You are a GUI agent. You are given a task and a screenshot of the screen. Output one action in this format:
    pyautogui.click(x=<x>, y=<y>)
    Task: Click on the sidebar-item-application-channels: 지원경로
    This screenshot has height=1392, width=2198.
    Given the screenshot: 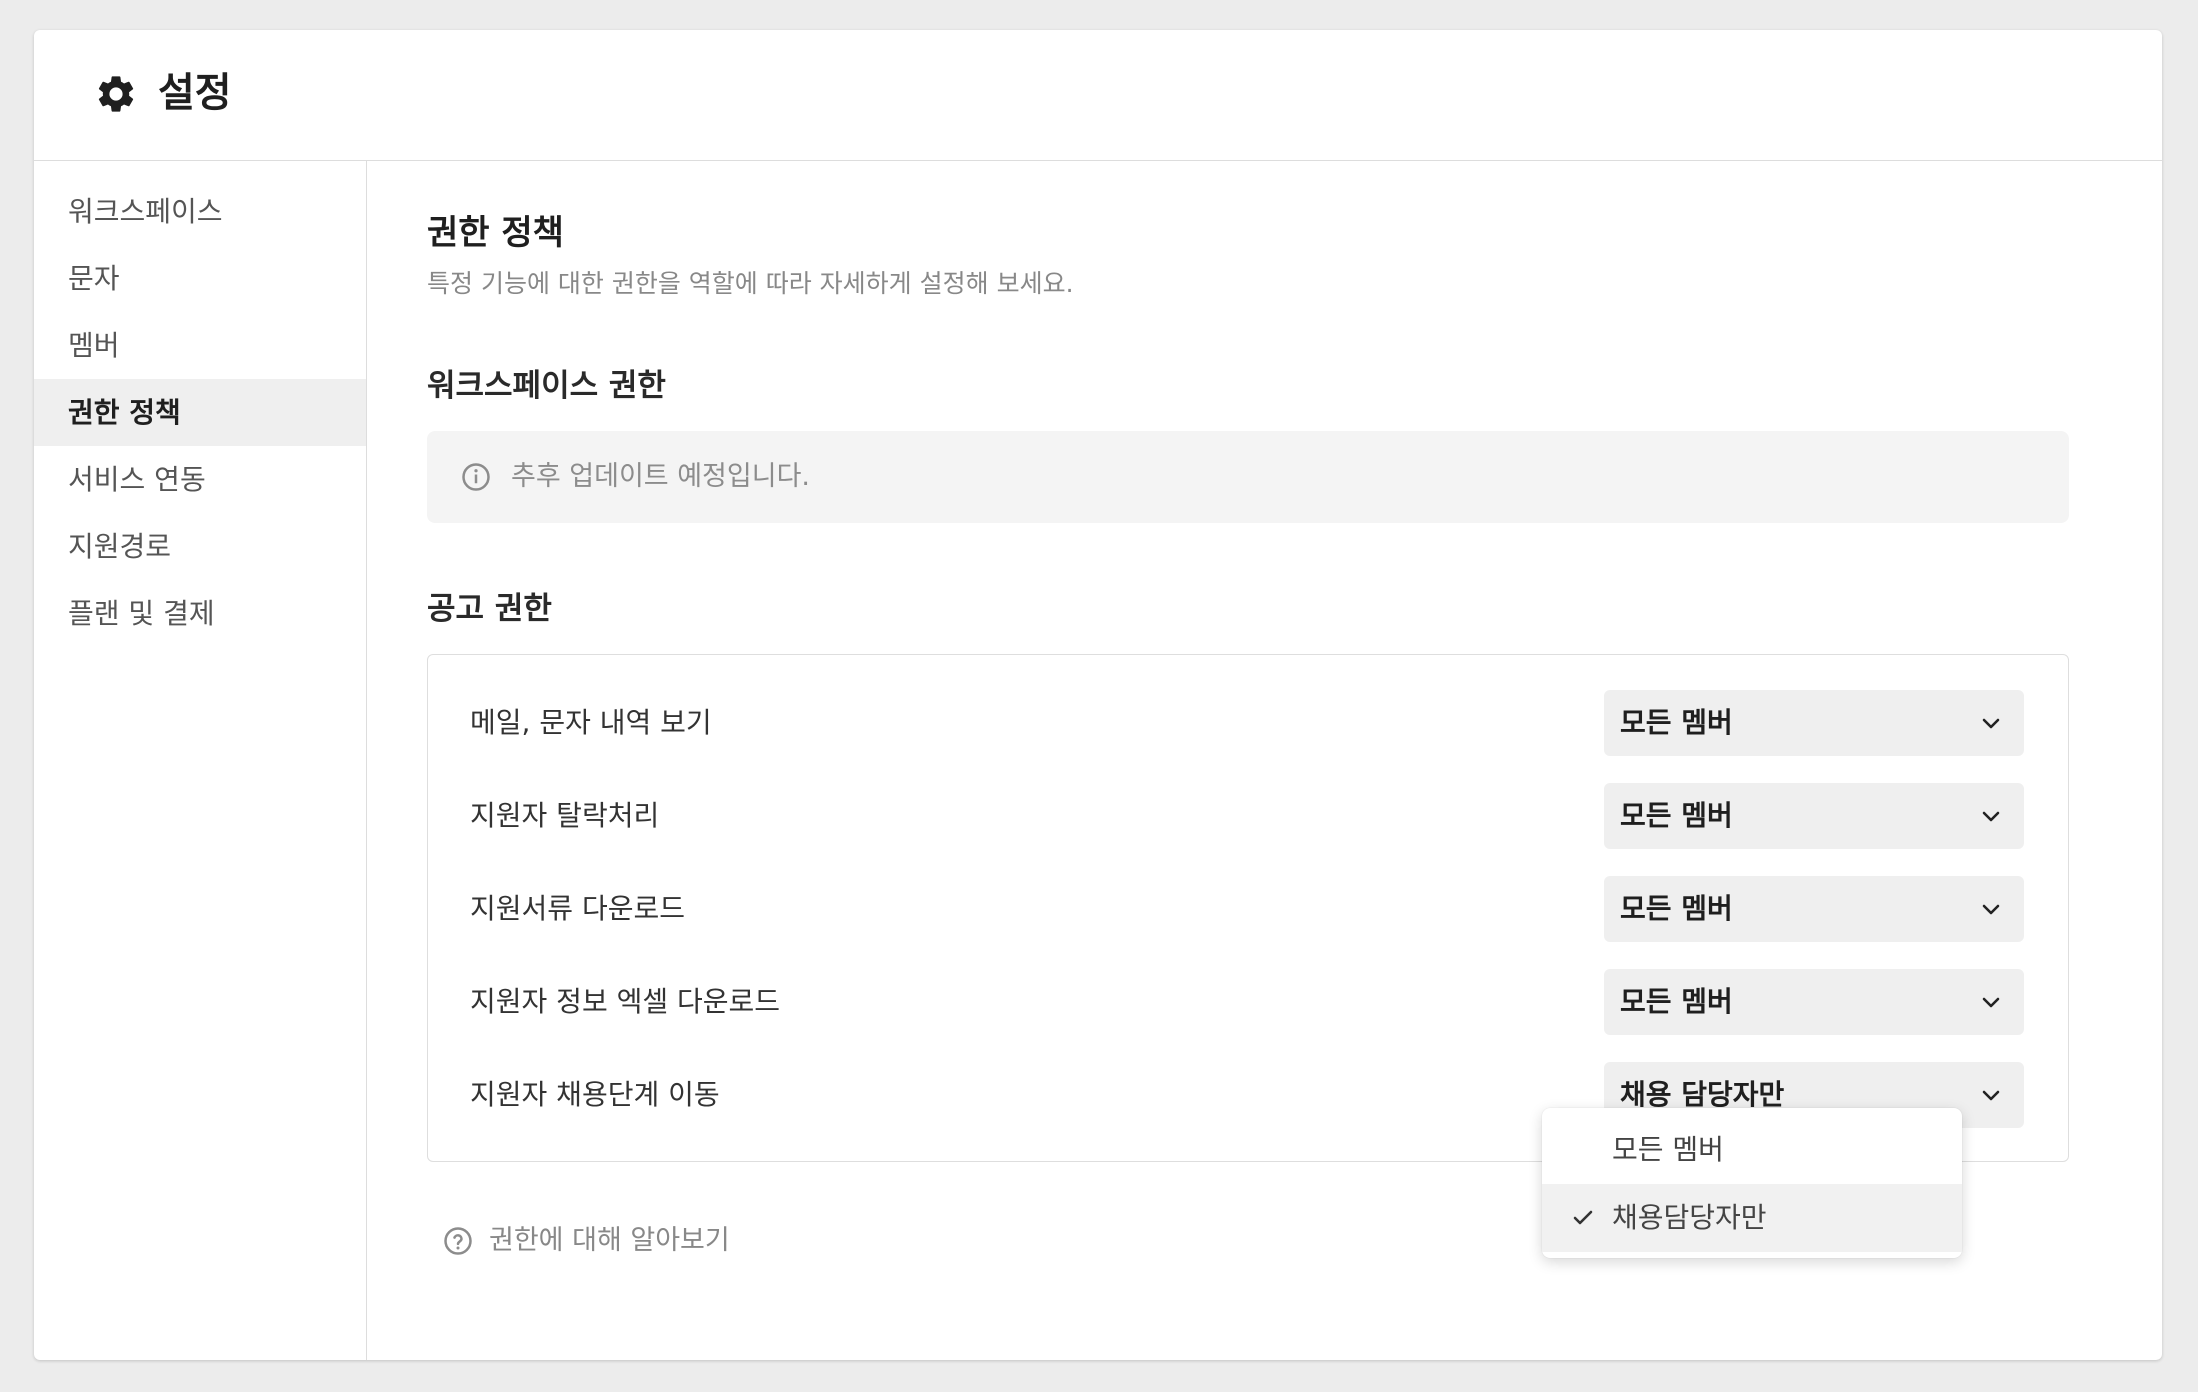 What is the action you would take?
    pyautogui.click(x=200, y=546)
    